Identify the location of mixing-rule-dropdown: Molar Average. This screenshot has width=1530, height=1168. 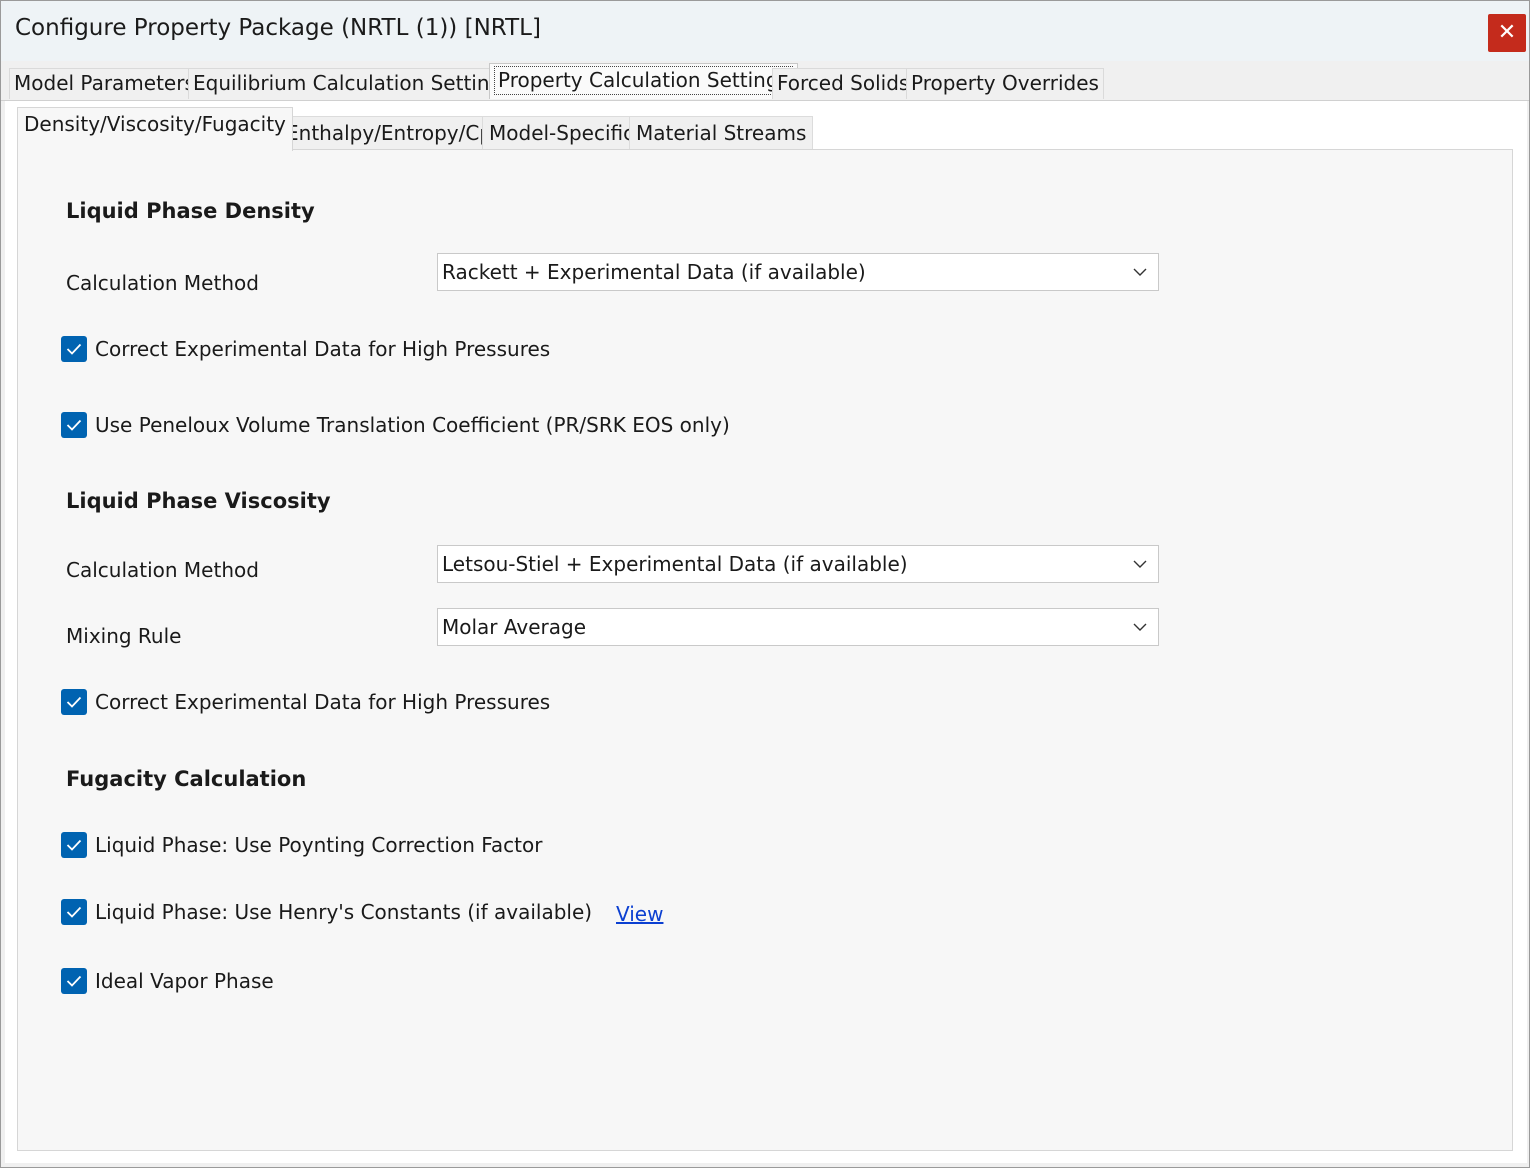
(798, 627).